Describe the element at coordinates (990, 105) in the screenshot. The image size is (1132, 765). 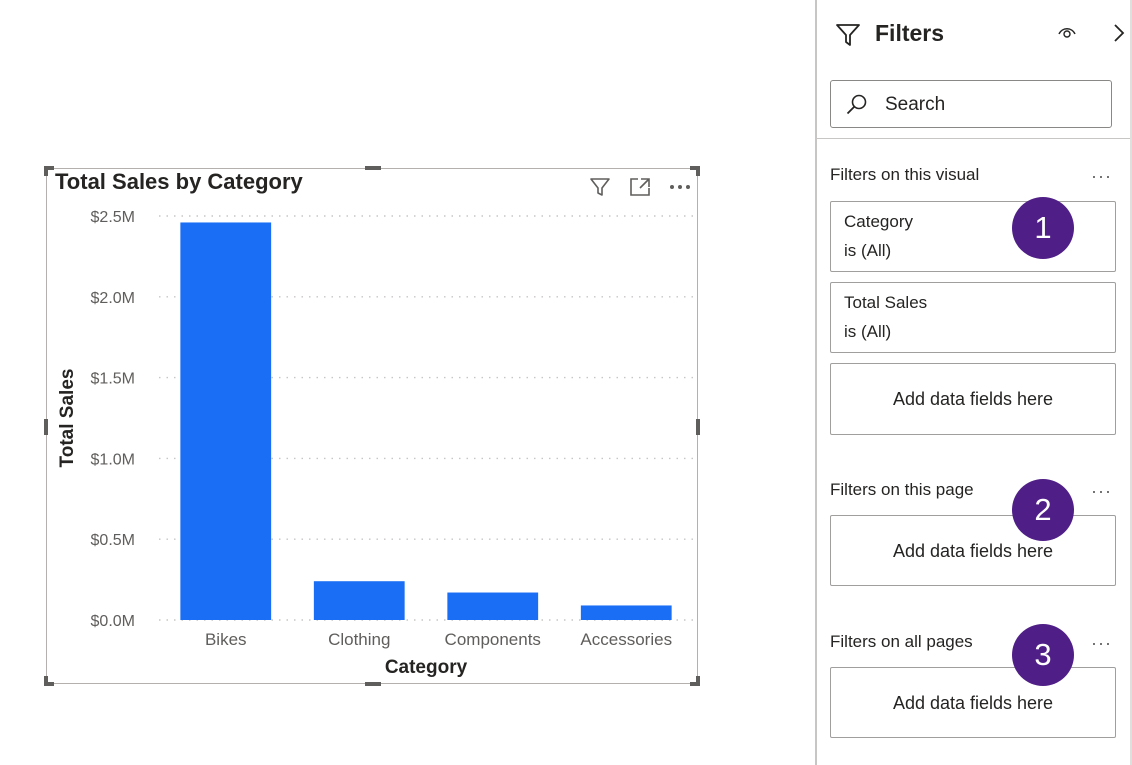
I see `search-input` at that location.